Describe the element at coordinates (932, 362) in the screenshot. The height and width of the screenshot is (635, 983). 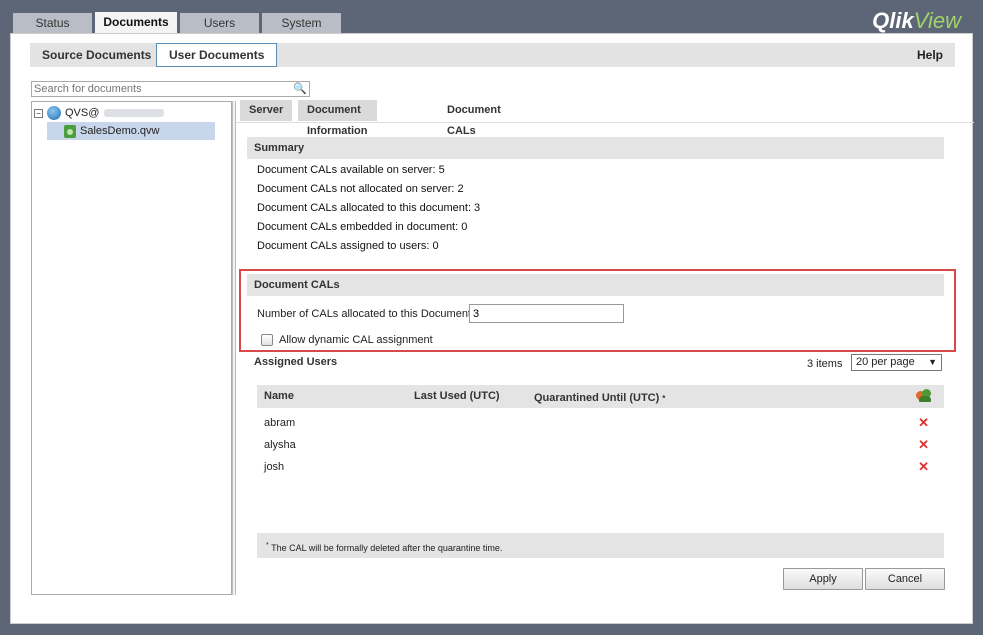
I see `dropdown-arrow-icon: ▼` at that location.